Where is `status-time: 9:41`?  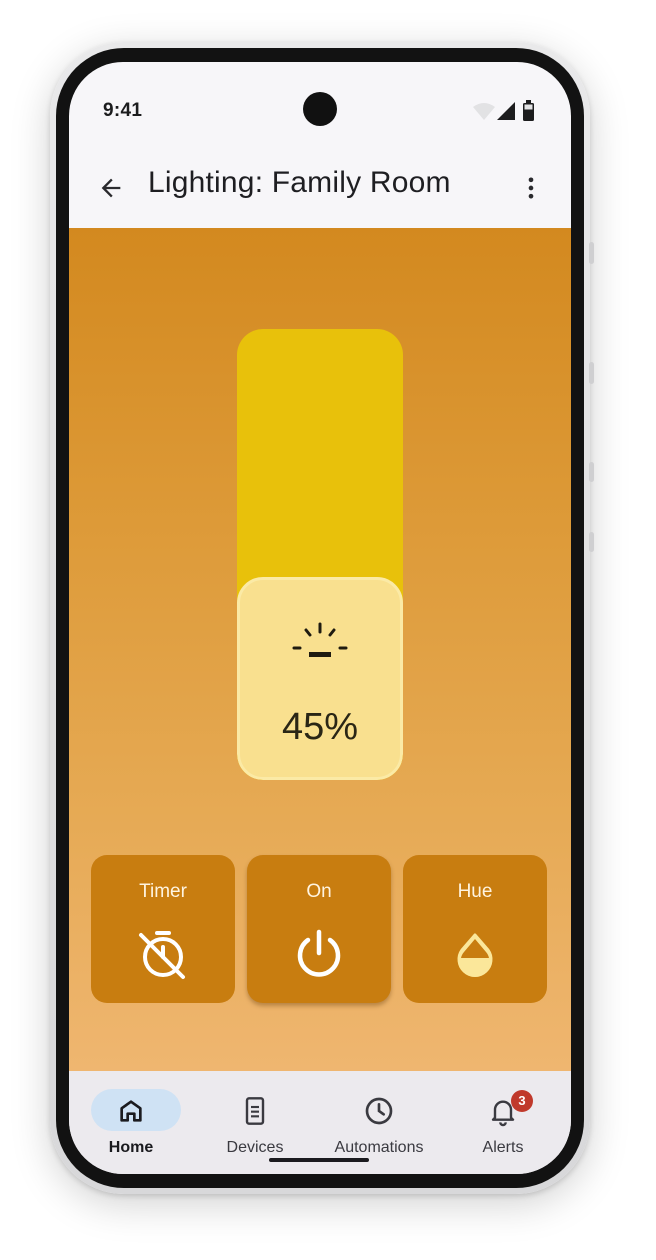 status-time: 9:41 is located at coordinates (123, 110).